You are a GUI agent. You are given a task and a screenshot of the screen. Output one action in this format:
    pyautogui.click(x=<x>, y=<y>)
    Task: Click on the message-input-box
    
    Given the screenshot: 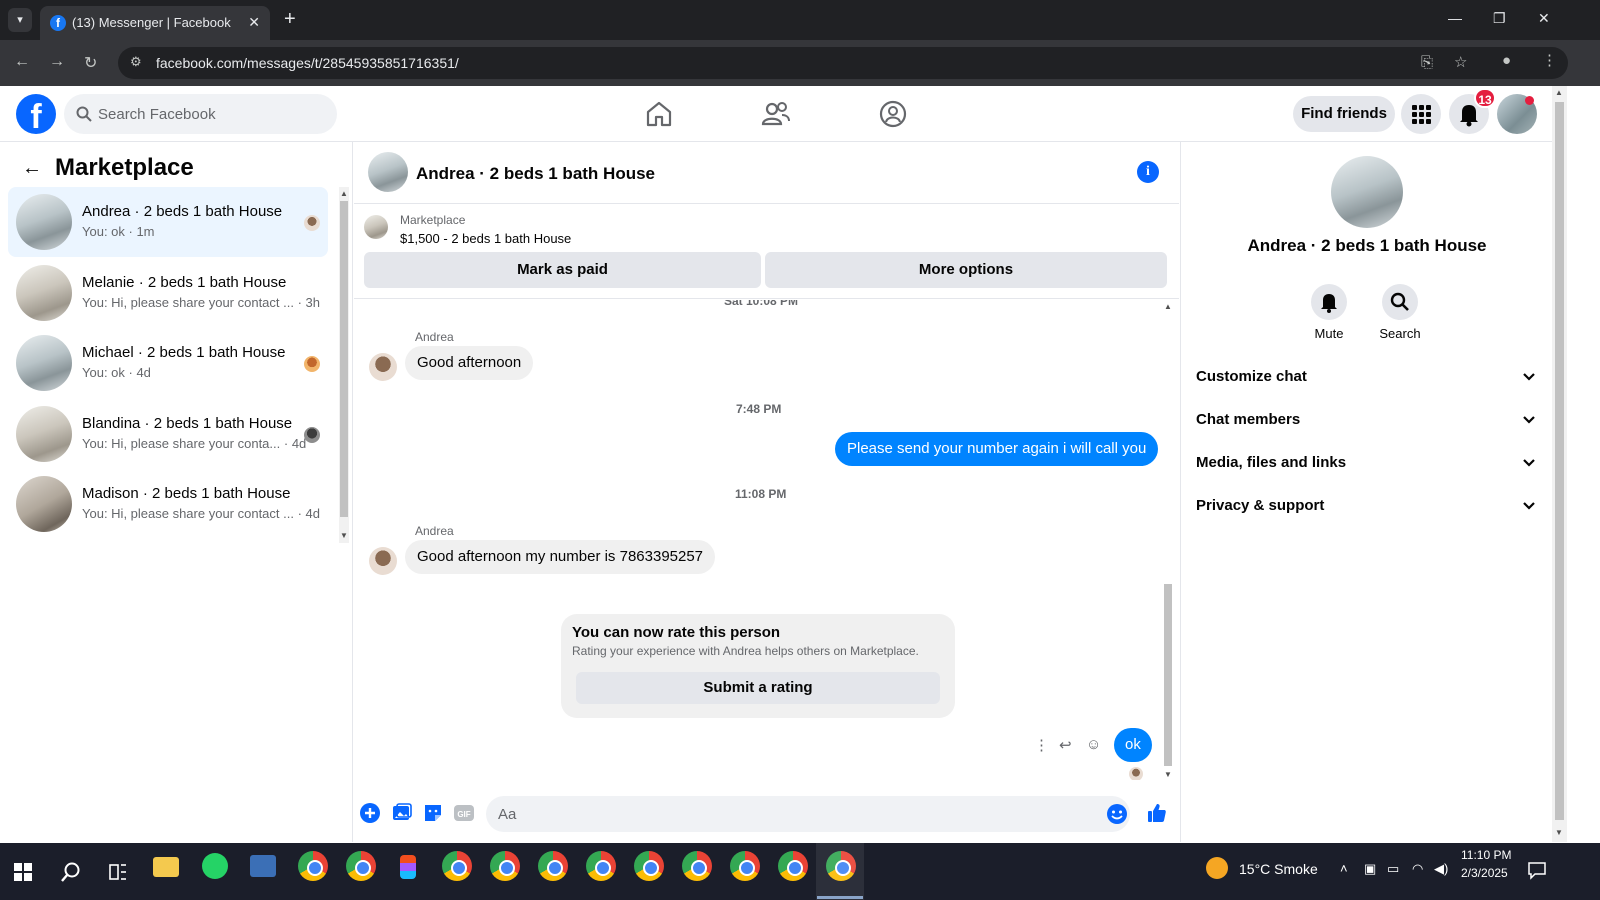 What is the action you would take?
    pyautogui.click(x=808, y=814)
    